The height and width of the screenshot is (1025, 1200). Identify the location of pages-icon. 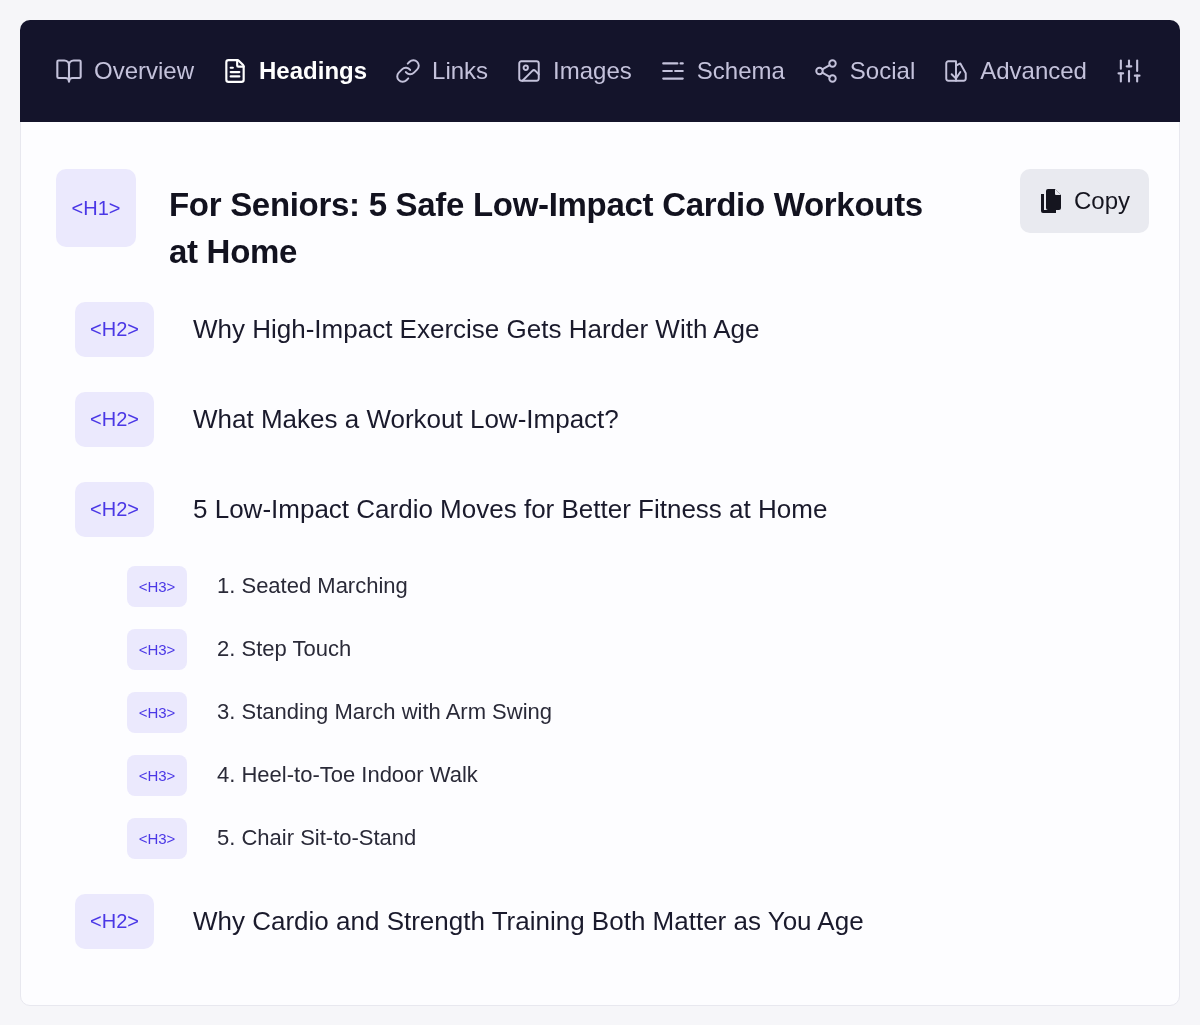
(956, 71).